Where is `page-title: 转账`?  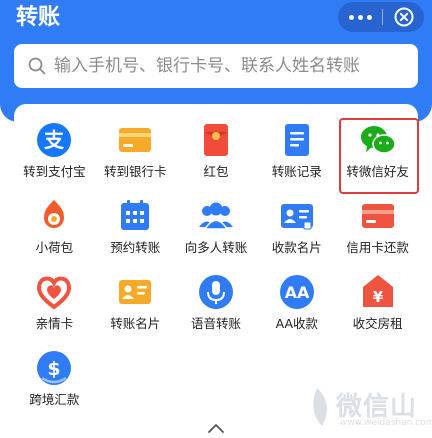
page-title: 转账 is located at coordinates (38, 17).